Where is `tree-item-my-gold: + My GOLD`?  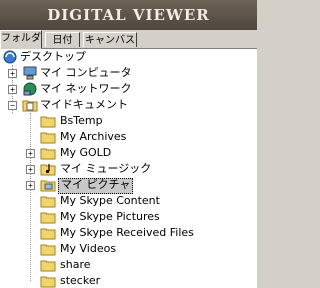 tree-item-my-gold: + My GOLD is located at coordinates (128, 153).